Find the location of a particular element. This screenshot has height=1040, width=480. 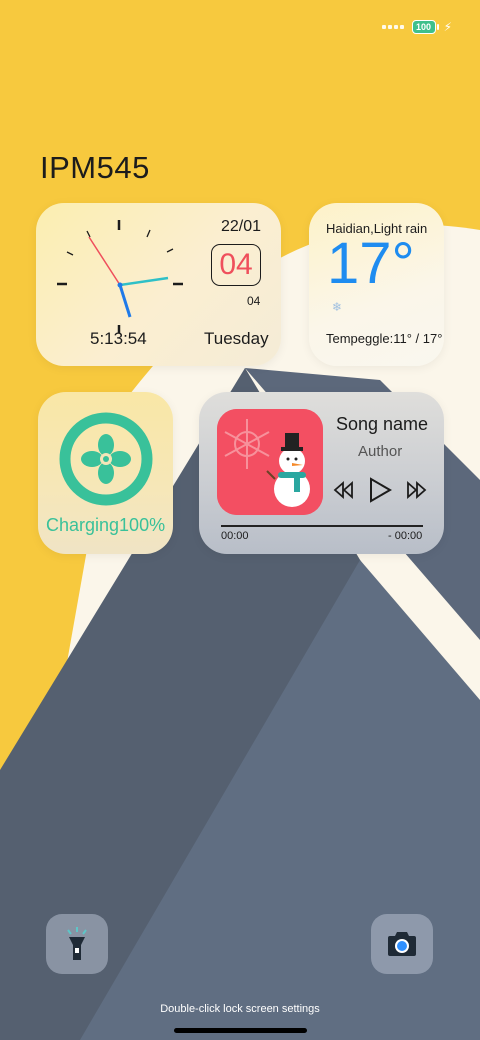

weather-temperature: 17° is located at coordinates (371, 263).